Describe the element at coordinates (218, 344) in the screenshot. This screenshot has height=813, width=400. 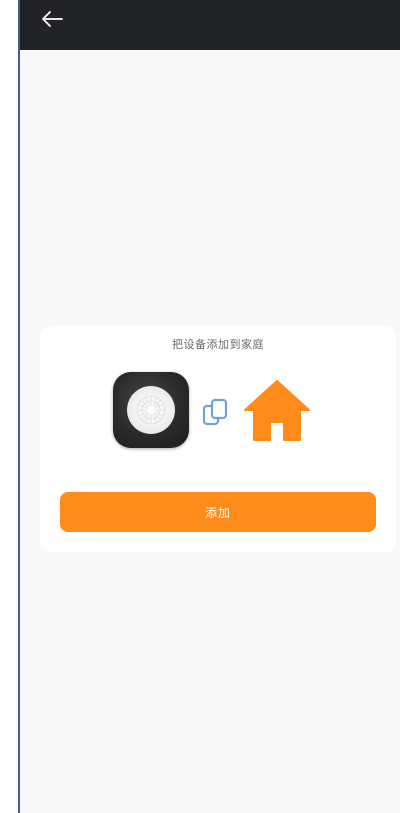
I see `card-title: 把设备添加到家庭` at that location.